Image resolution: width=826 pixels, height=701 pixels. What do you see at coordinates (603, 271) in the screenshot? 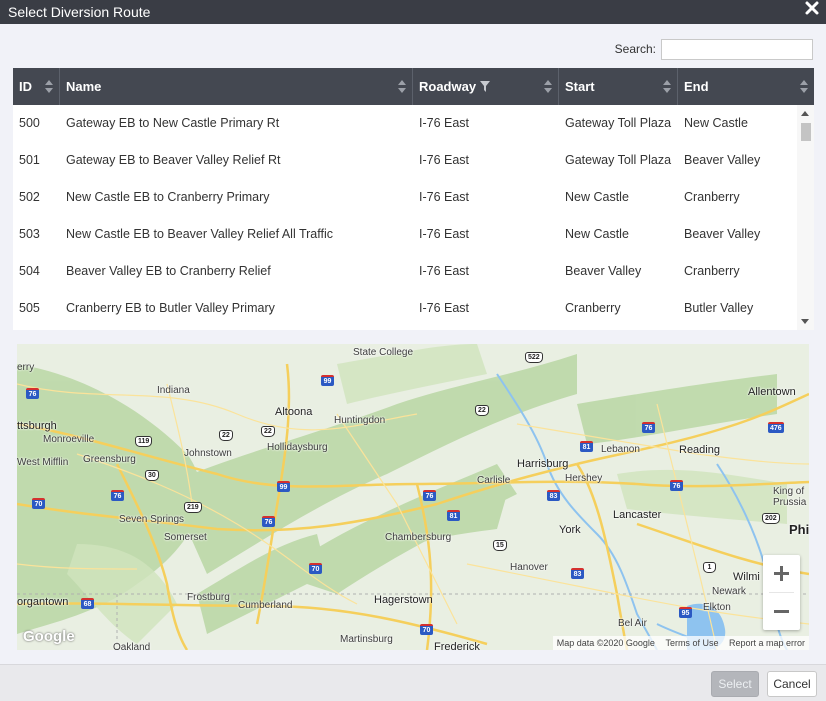
I see `cell-start: Beaver Valley` at bounding box center [603, 271].